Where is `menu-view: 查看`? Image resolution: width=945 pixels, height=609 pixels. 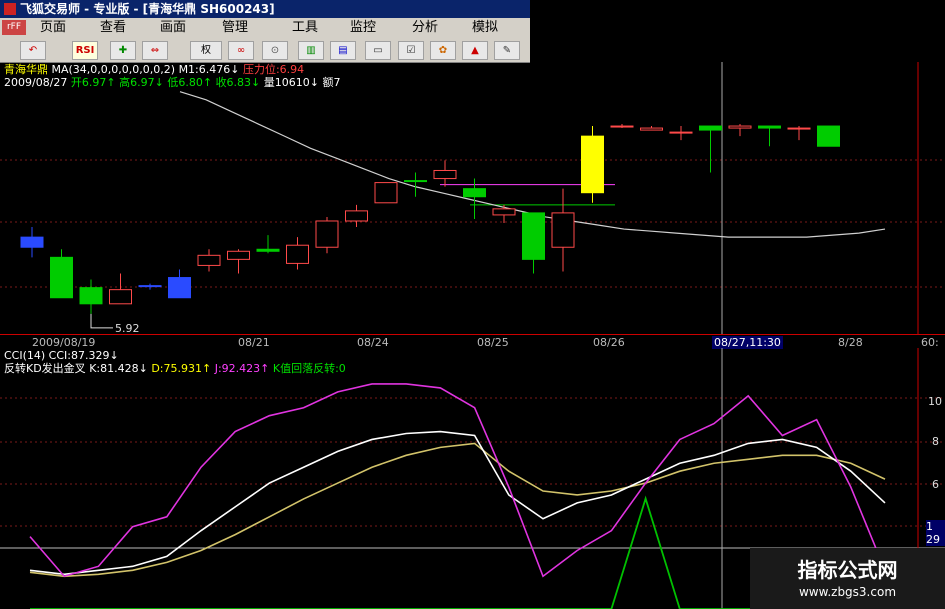
menu-view: 查看 is located at coordinates (113, 28).